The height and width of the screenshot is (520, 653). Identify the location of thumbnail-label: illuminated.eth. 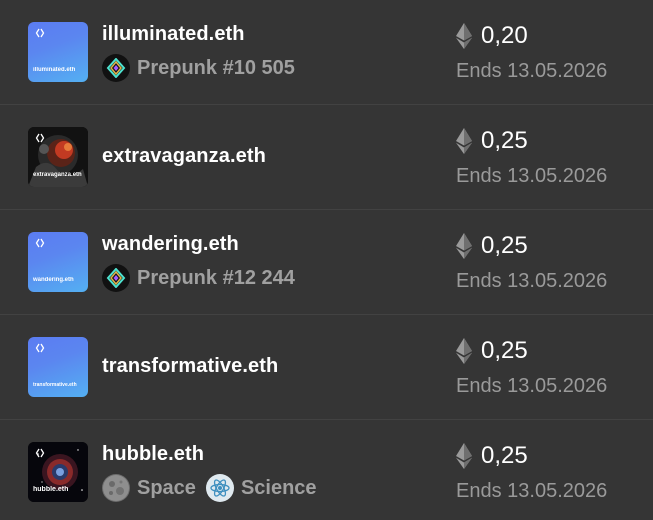
(54, 70).